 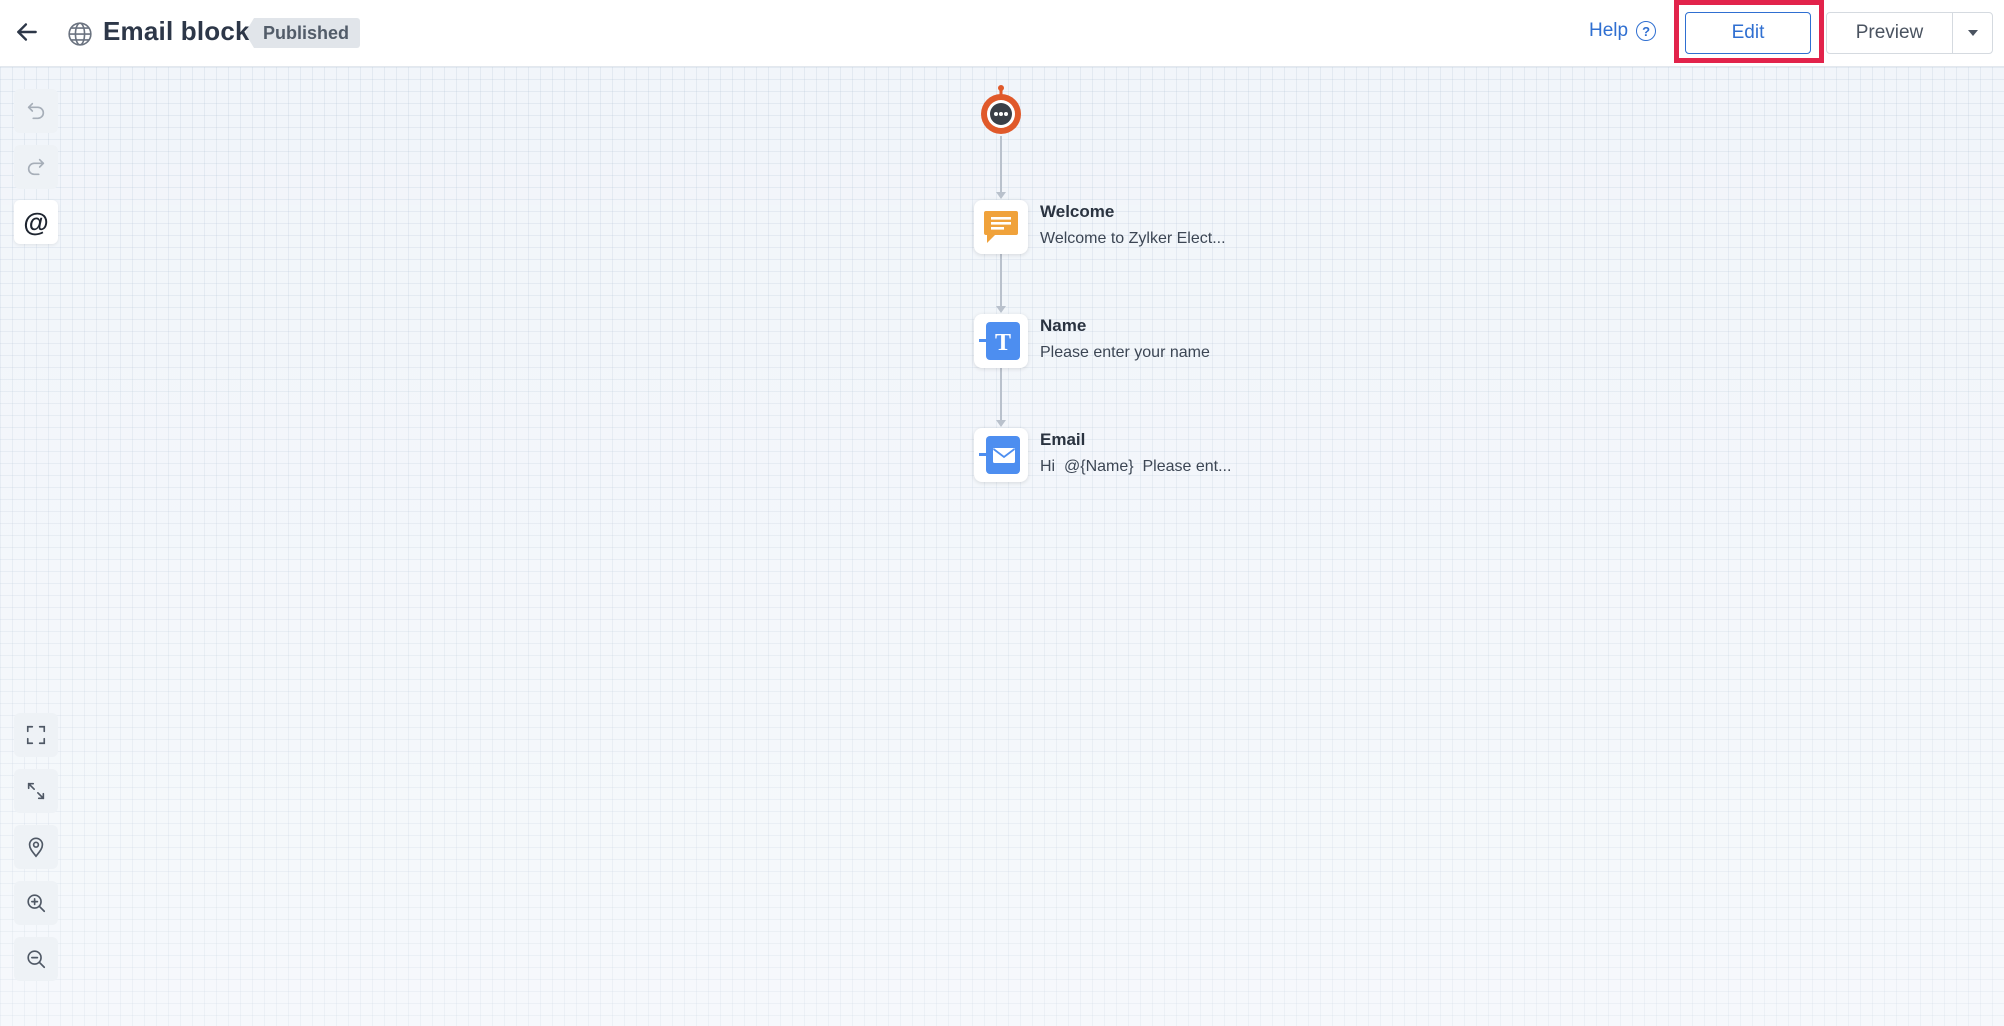 I want to click on page-title: Email block, so click(x=176, y=31).